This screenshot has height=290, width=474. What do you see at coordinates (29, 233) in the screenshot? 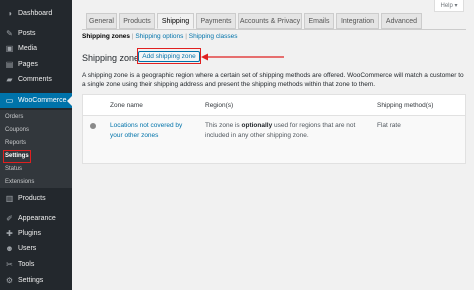
I see `menu-label: Plugins` at bounding box center [29, 233].